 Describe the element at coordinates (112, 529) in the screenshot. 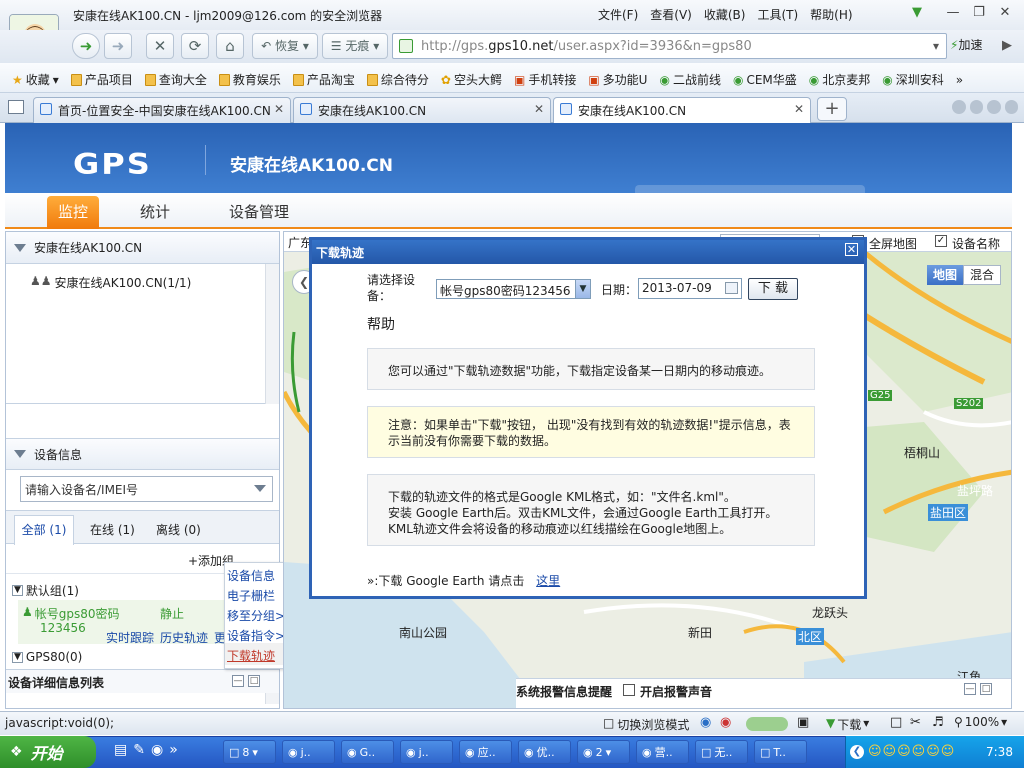

I see `filter-online: 在线 (1)` at that location.